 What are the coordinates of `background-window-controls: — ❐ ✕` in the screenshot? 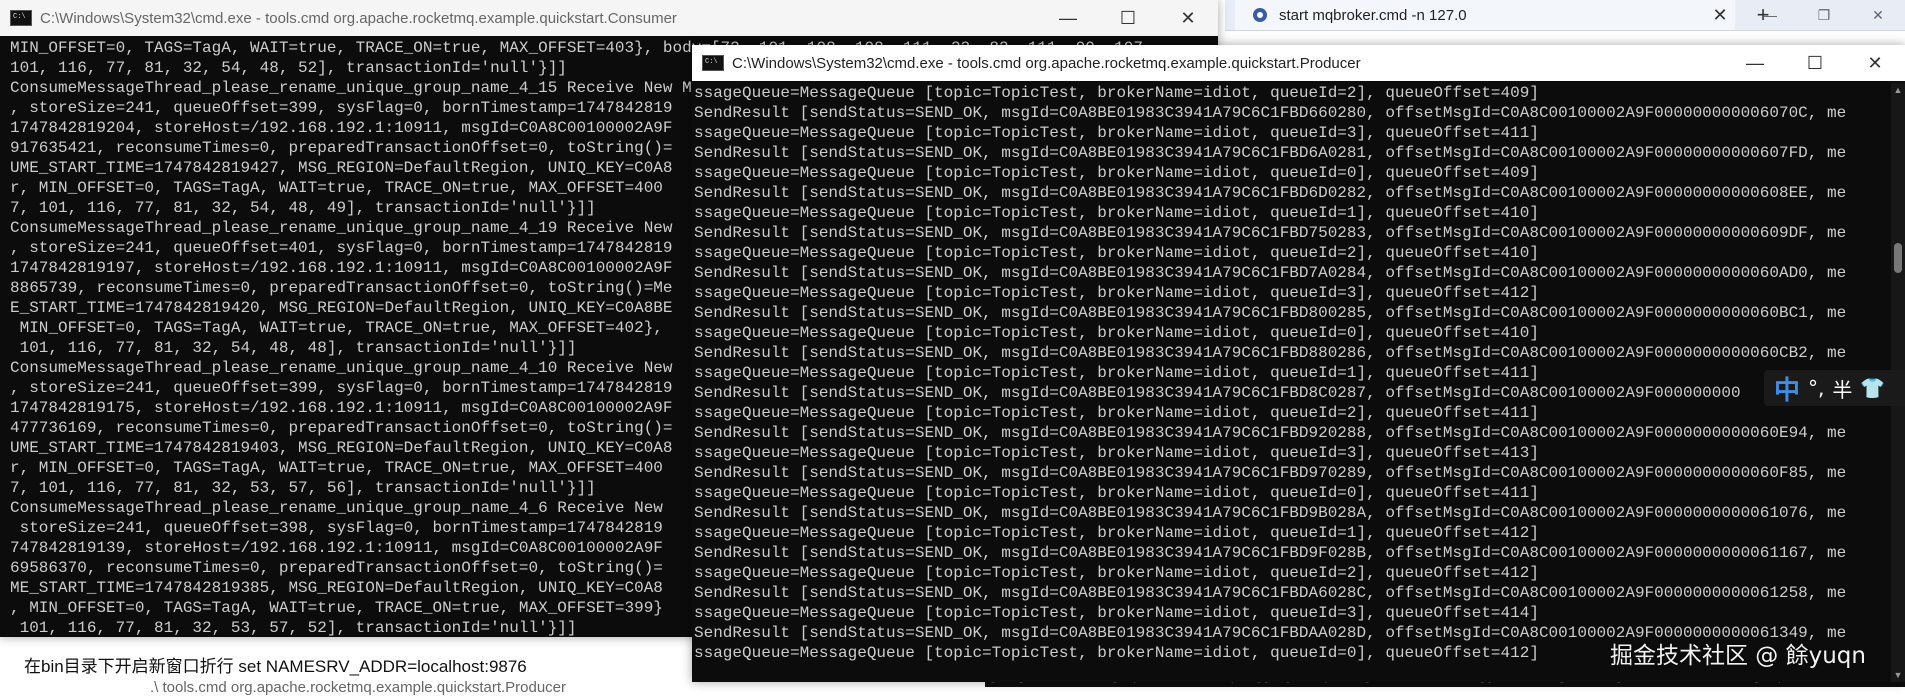 It's located at (1824, 15).